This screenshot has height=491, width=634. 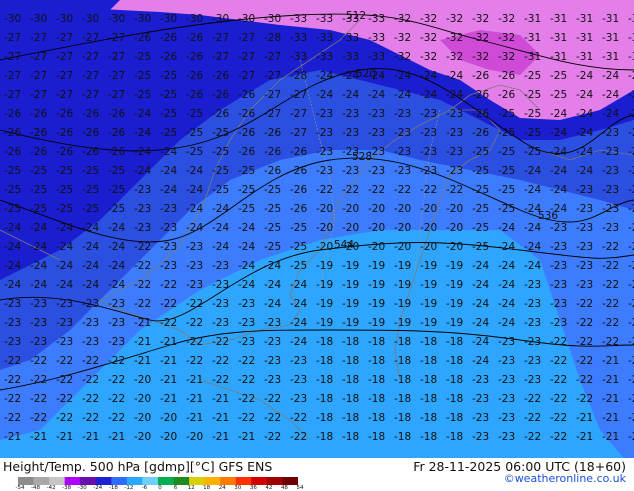 What do you see at coordinates (194, 19) in the screenshot?
I see `isotherm-label: -30` at bounding box center [194, 19].